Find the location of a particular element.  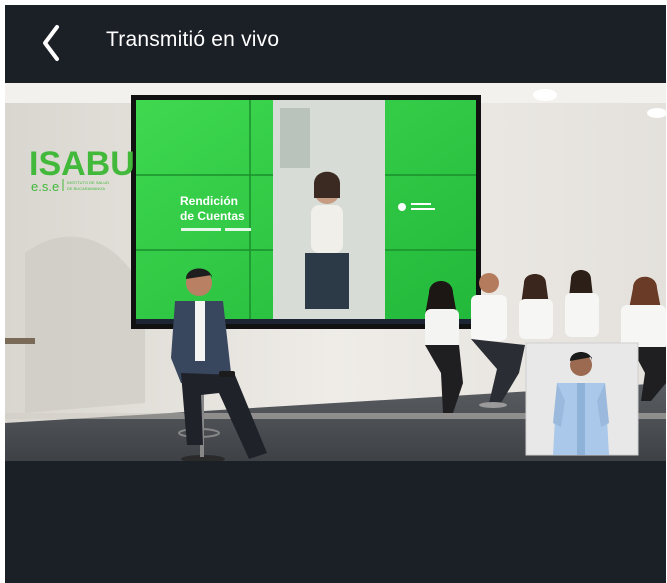

brand-tagline-1: INSTITUTO DE SALUD is located at coordinates (88, 182).